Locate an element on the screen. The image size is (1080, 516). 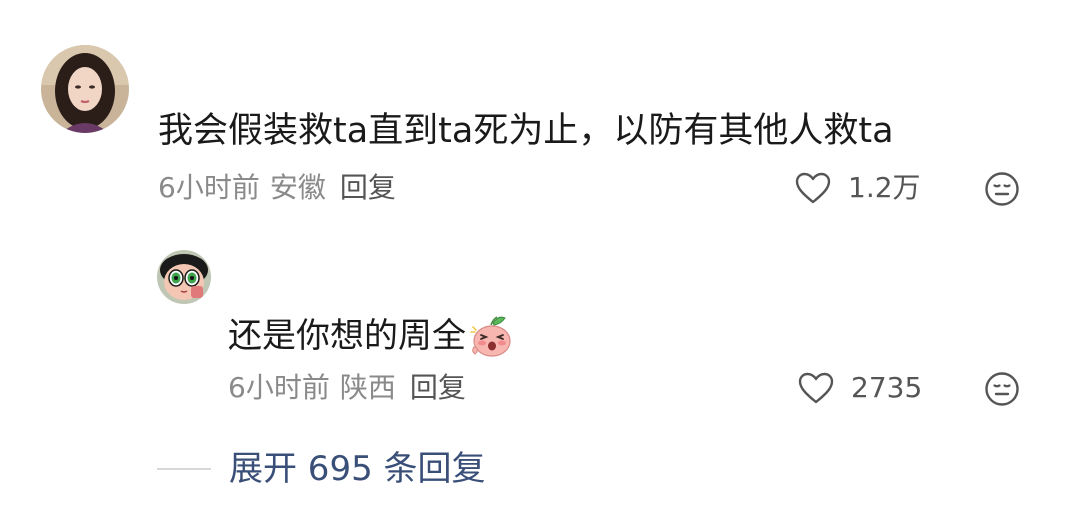
comment-meta: 6小时前 安徽 回复 is located at coordinates (277, 188).